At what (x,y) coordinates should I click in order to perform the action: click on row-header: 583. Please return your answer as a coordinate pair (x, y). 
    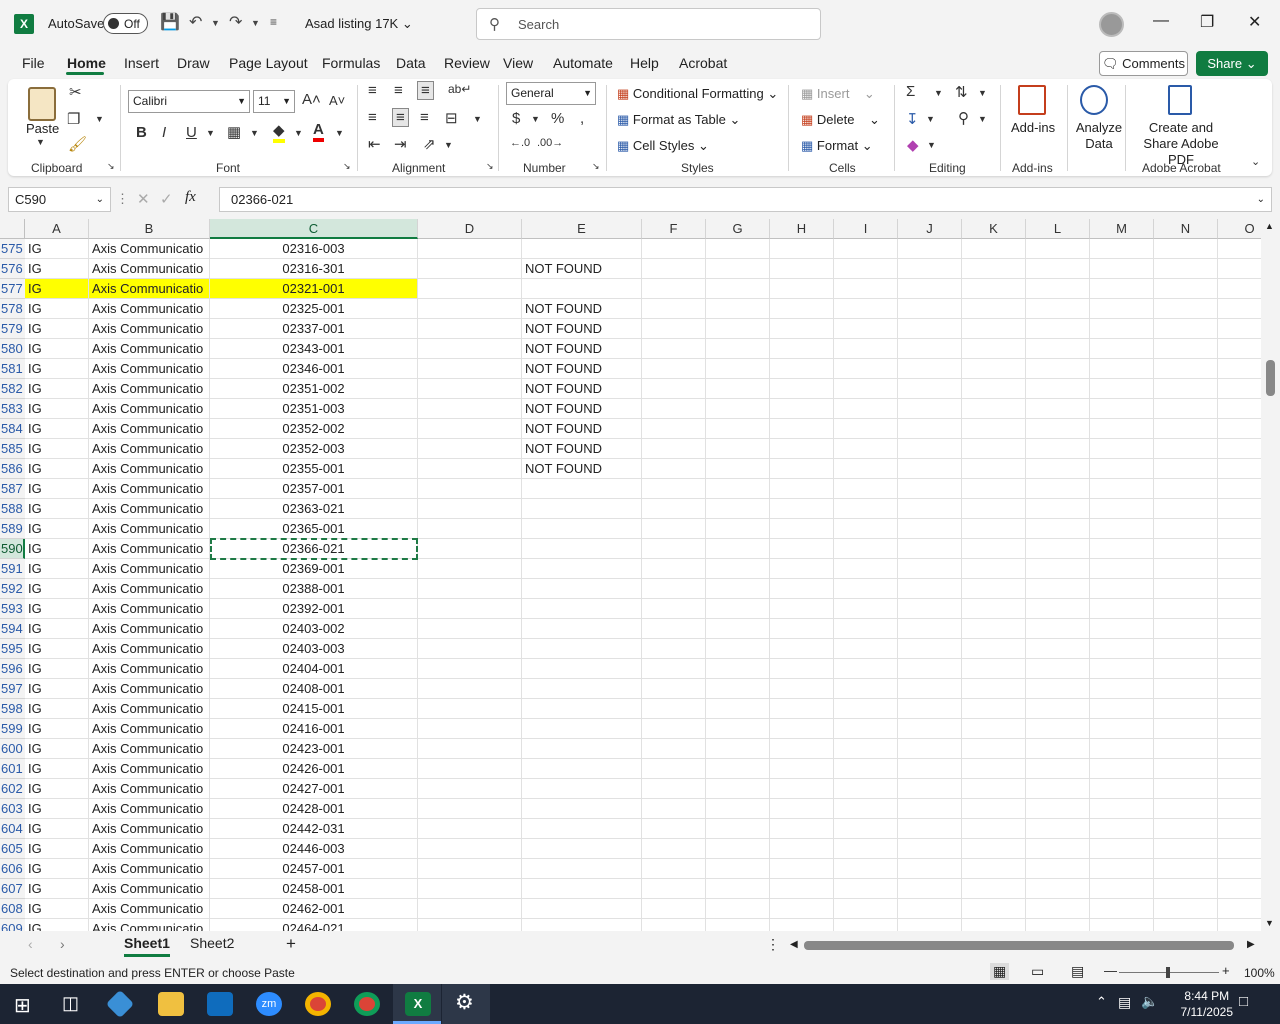
    Looking at the image, I should click on (12, 409).